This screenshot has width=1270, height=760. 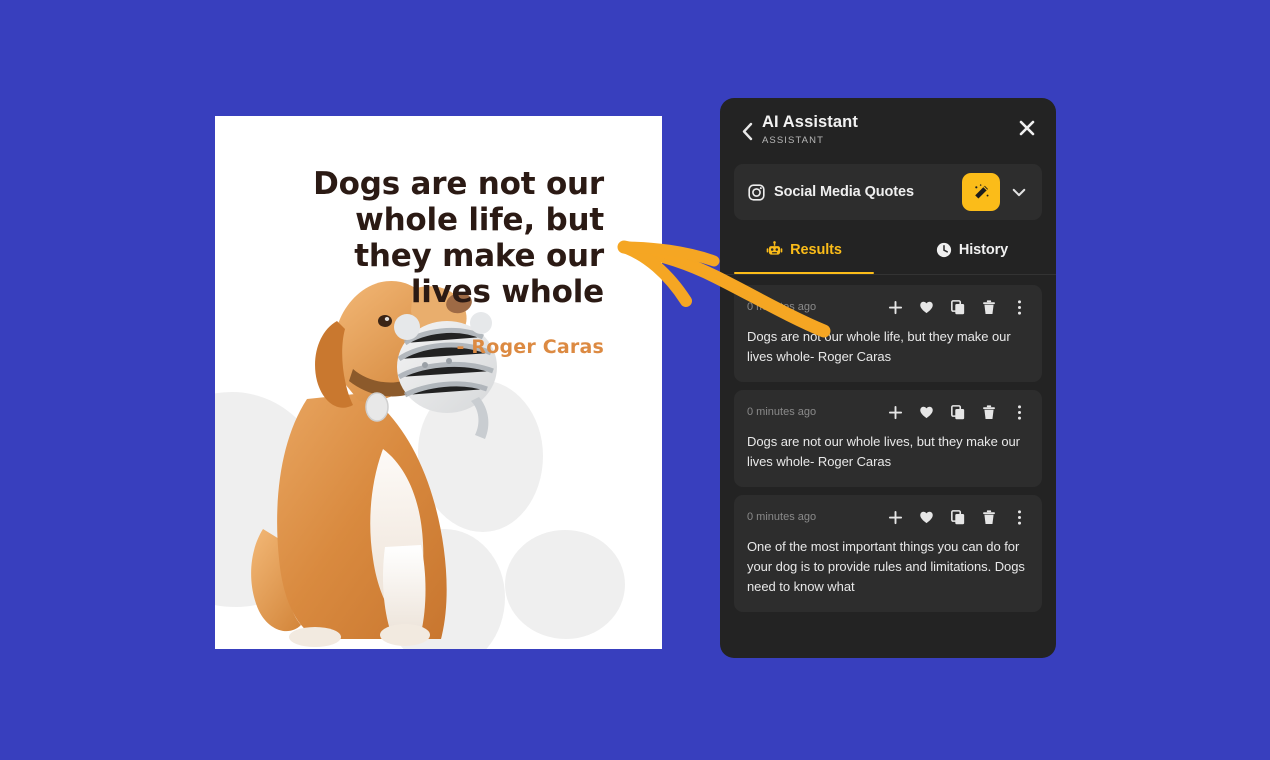 I want to click on panel-title: AI Assistant, so click(x=810, y=122).